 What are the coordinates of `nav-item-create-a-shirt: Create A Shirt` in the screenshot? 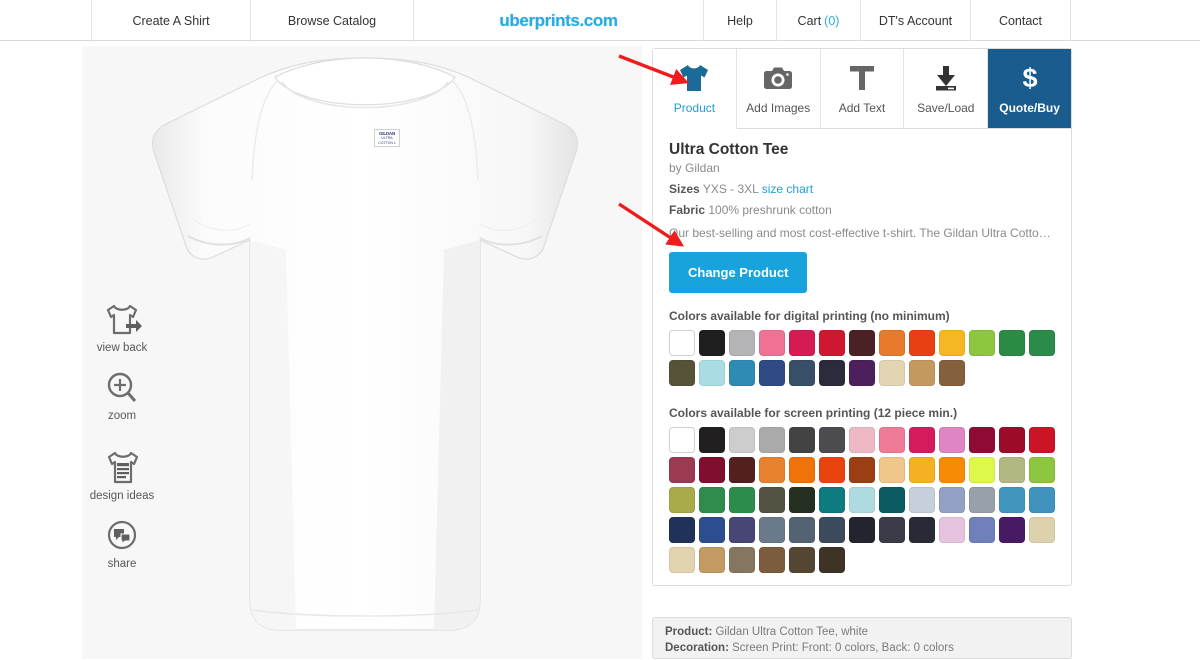 It's located at (171, 20).